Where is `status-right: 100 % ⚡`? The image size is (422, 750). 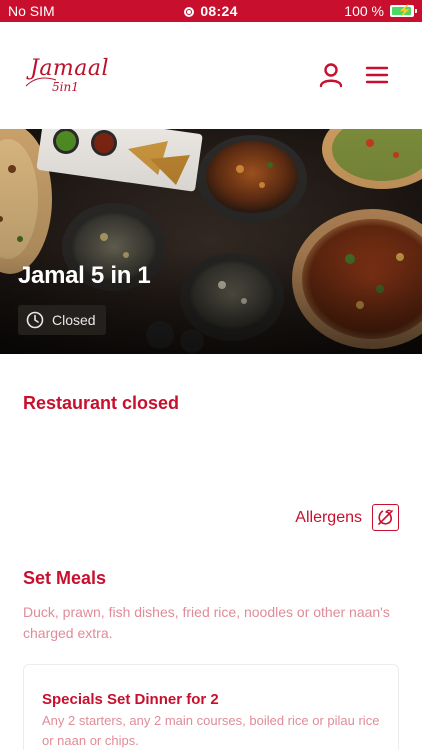 status-right: 100 % ⚡ is located at coordinates (380, 11).